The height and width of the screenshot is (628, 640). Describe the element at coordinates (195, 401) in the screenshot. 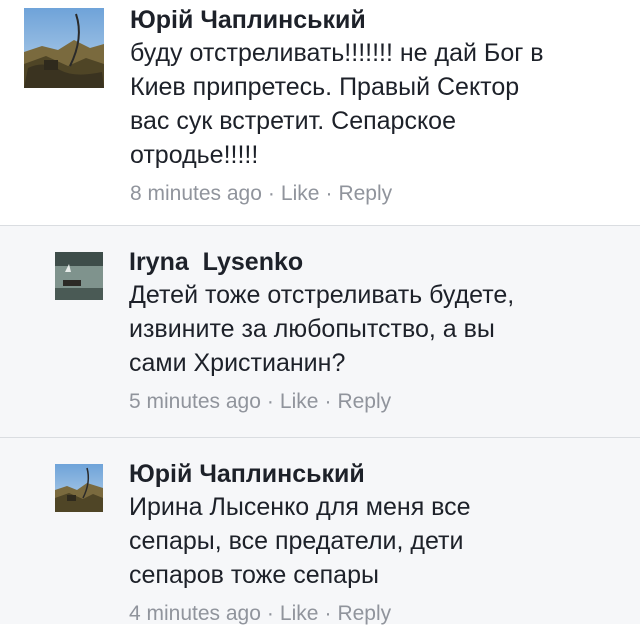

I see `comment-timestamp: 5 minutes ago` at that location.